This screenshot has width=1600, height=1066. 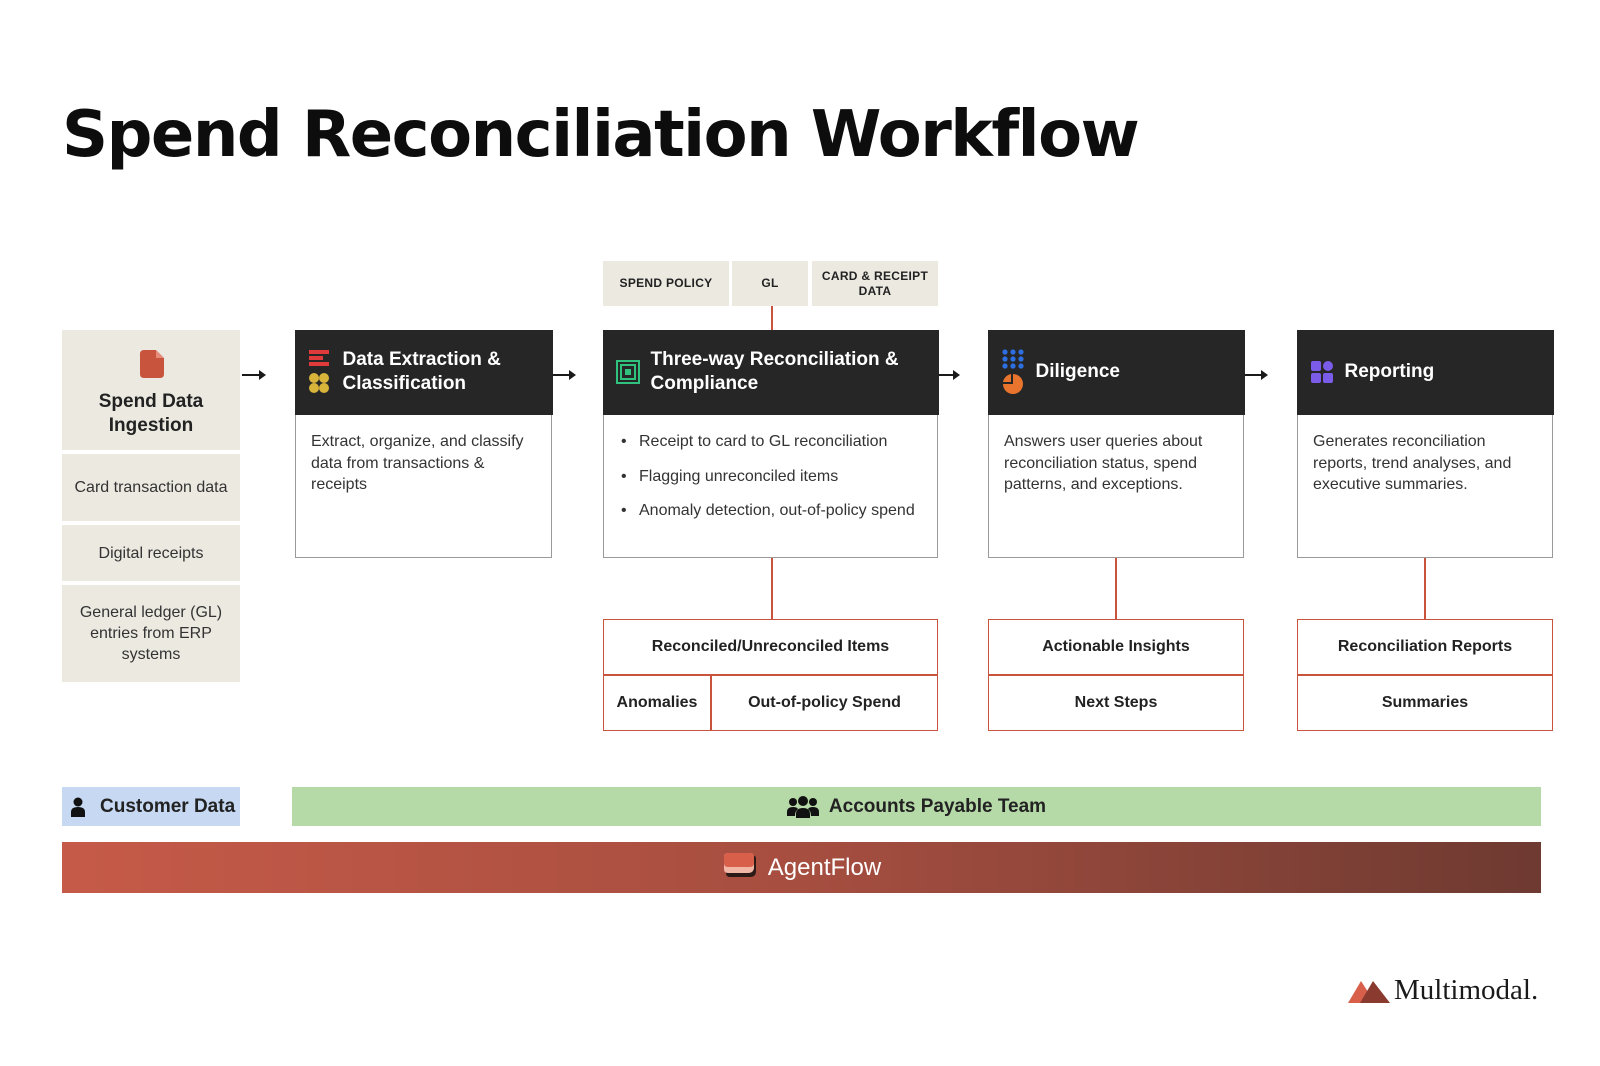 I want to click on ingestion-label: Spend Data Ingestion, so click(x=151, y=413).